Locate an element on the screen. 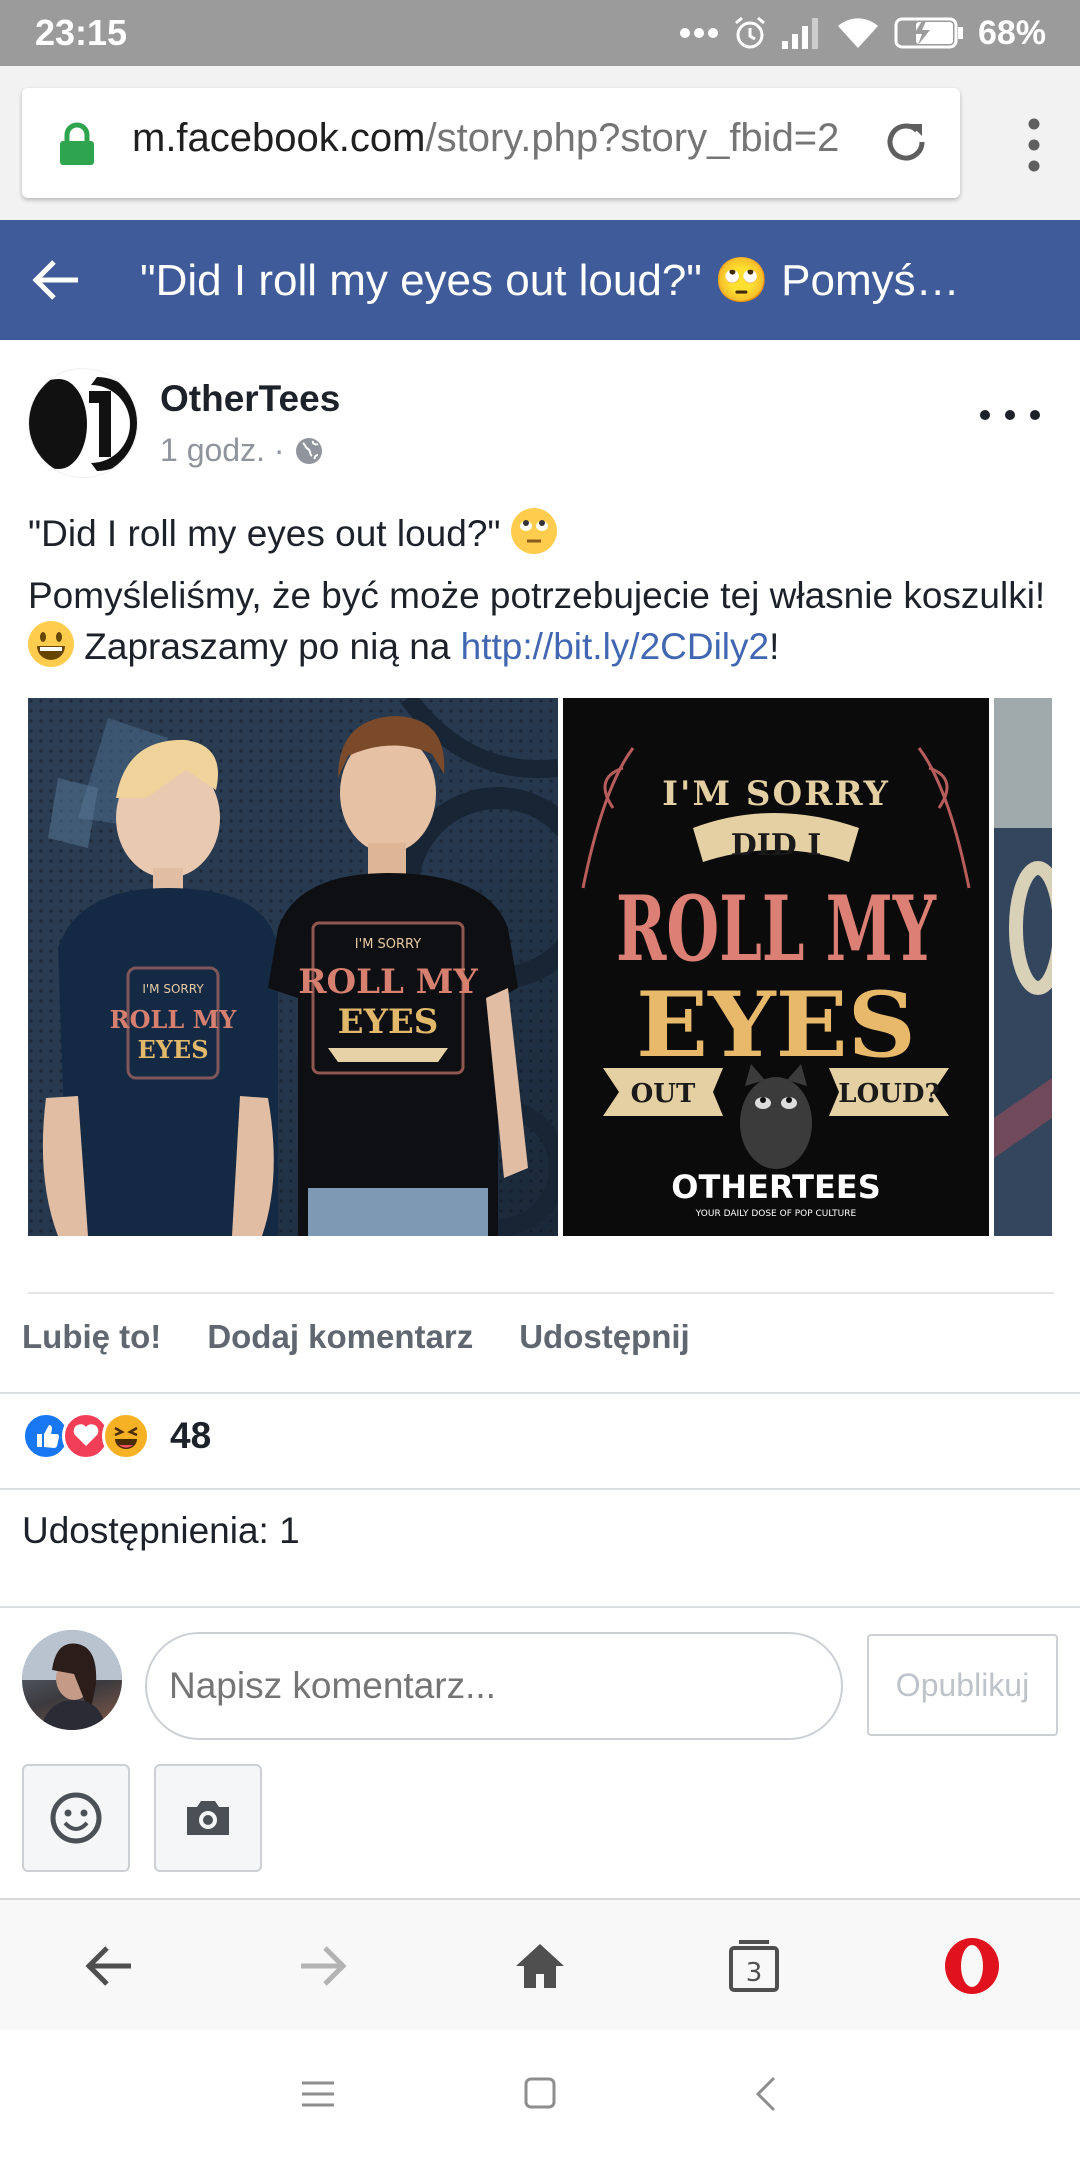  address-bar: m.facebook.com/story.php?story_fbid=2 is located at coordinates (491, 143).